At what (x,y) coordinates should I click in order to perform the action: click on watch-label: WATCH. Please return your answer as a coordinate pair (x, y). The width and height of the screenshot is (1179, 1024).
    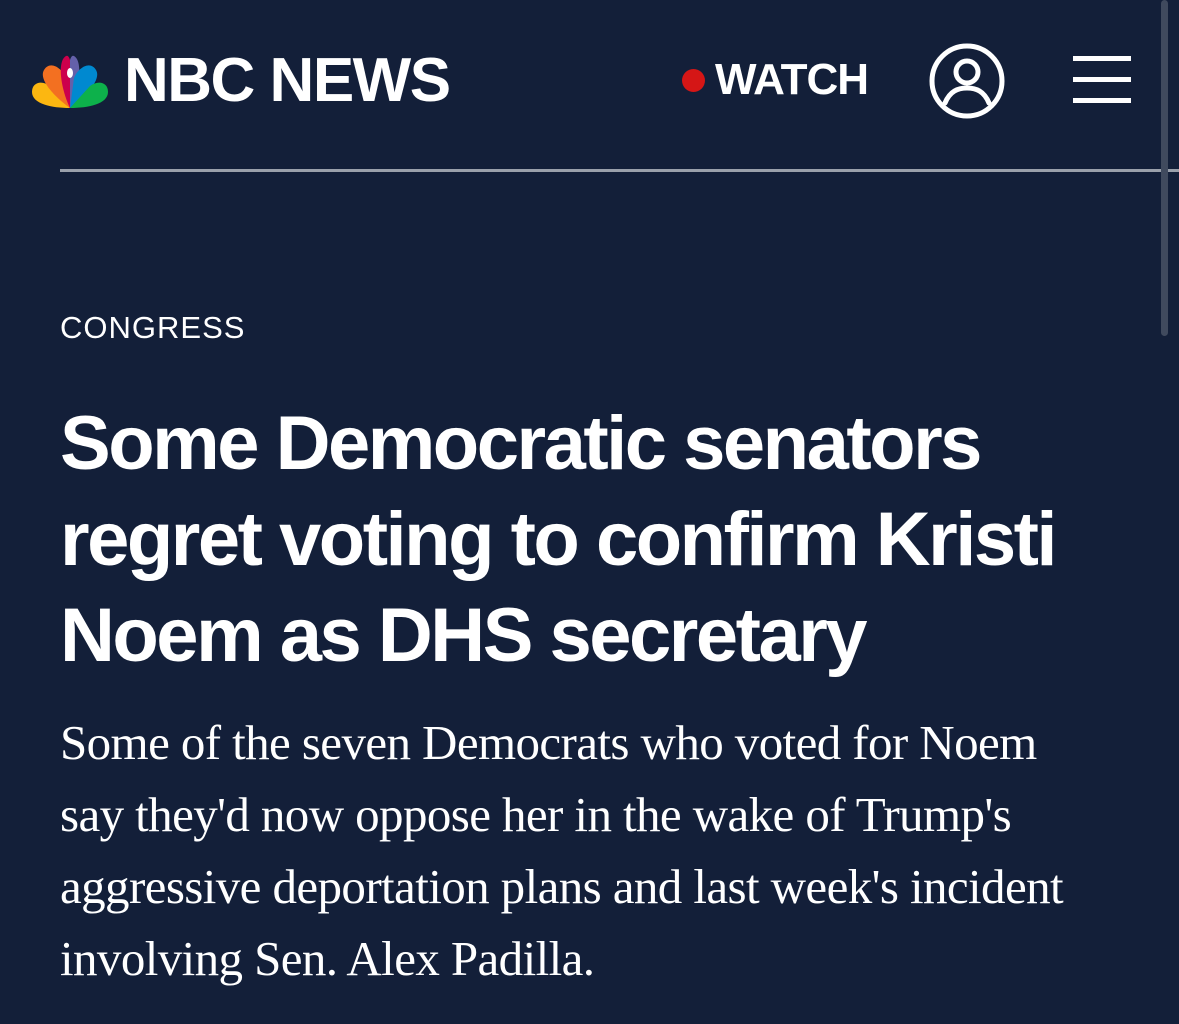
    Looking at the image, I should click on (792, 79).